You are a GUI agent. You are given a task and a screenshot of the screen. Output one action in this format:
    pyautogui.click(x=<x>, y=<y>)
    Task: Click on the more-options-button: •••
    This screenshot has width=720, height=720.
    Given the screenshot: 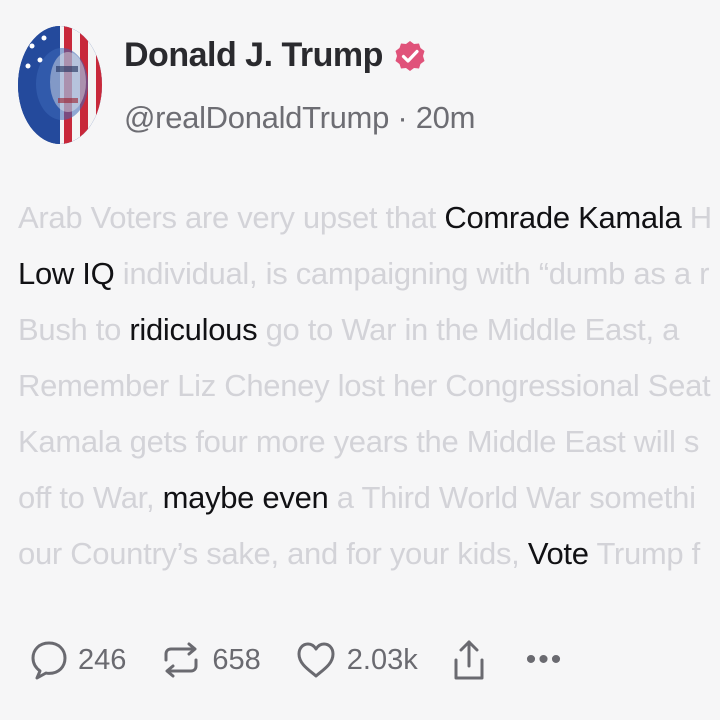 What is the action you would take?
    pyautogui.click(x=545, y=660)
    